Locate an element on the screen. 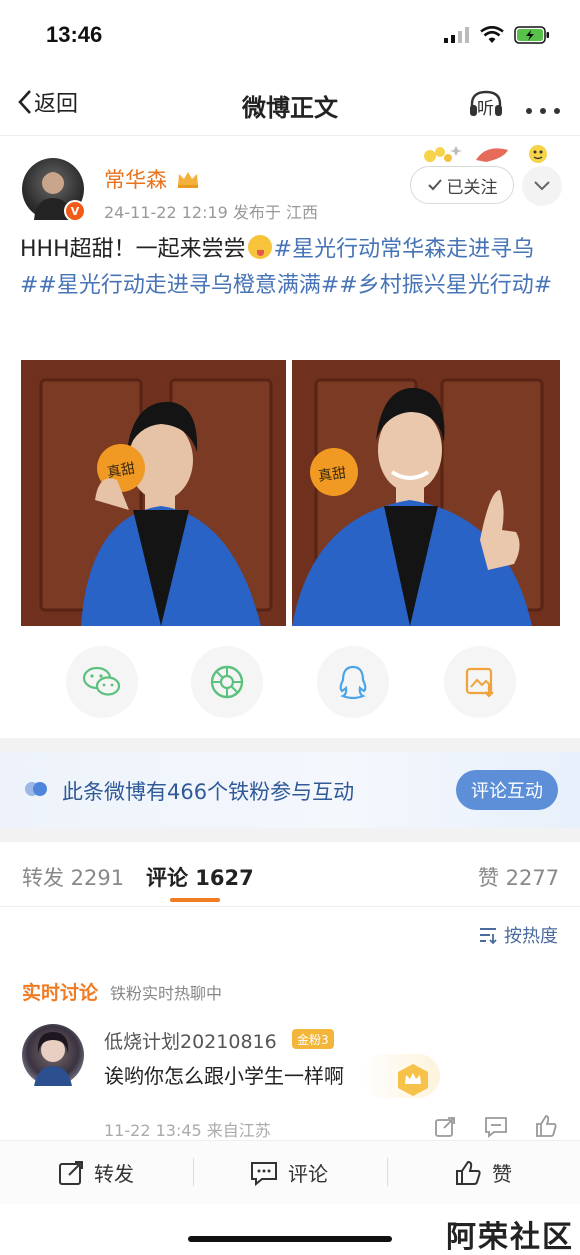 The image size is (580, 1255). photo-2-scene is located at coordinates (426, 493).